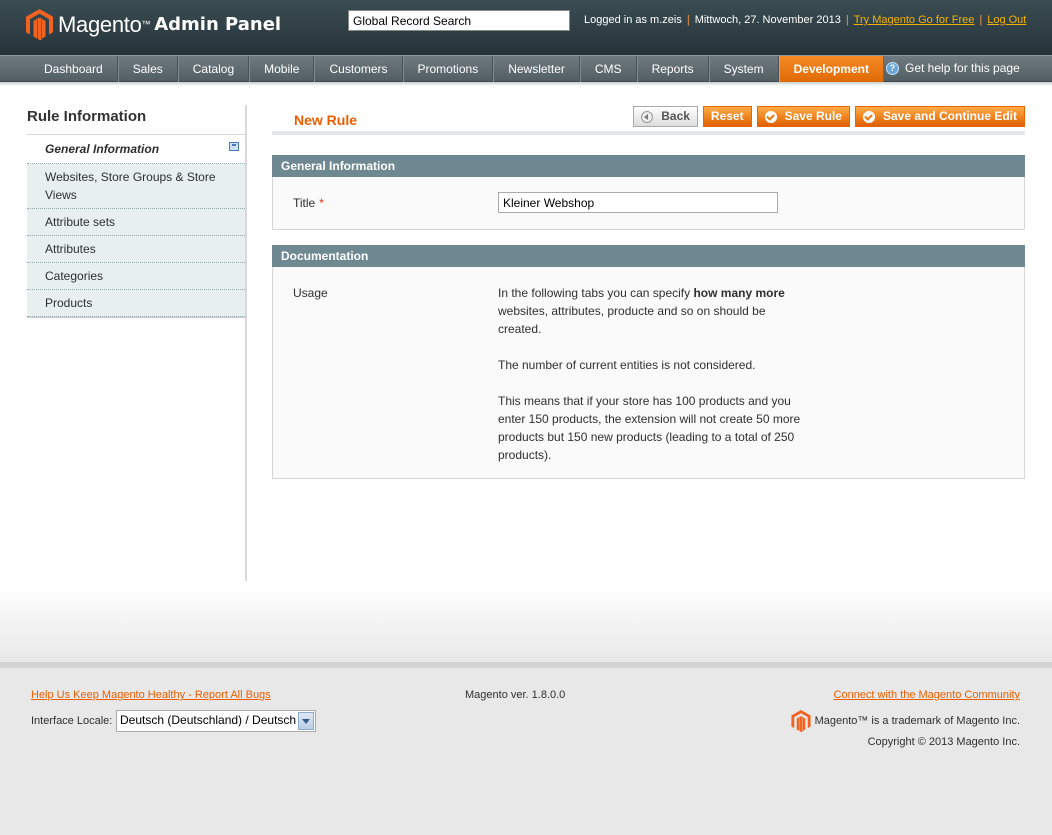  I want to click on required-marker: *, so click(321, 203).